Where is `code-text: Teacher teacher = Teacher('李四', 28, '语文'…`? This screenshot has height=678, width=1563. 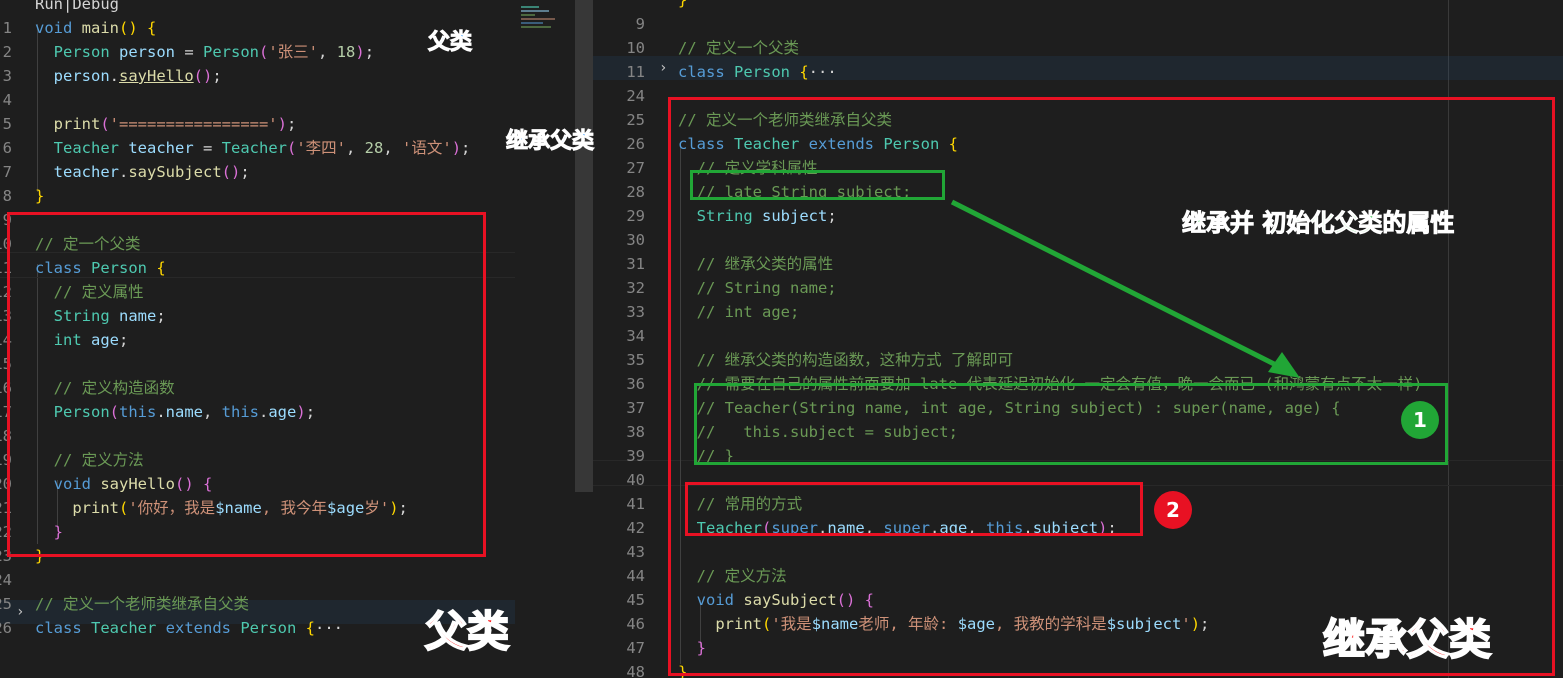
code-text: Teacher teacher = Teacher('李四', 28, '语文'… is located at coordinates (253, 148).